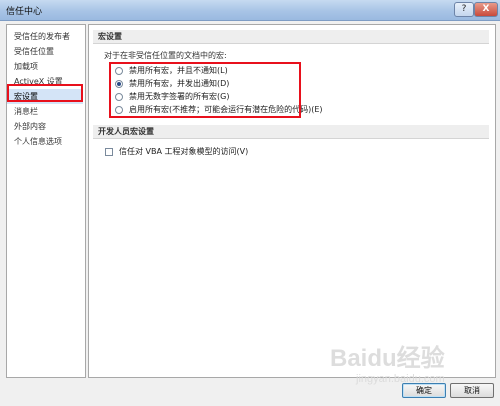 The image size is (500, 406). I want to click on sidebar-item-privacy-options: 个人信息选项, so click(45, 141).